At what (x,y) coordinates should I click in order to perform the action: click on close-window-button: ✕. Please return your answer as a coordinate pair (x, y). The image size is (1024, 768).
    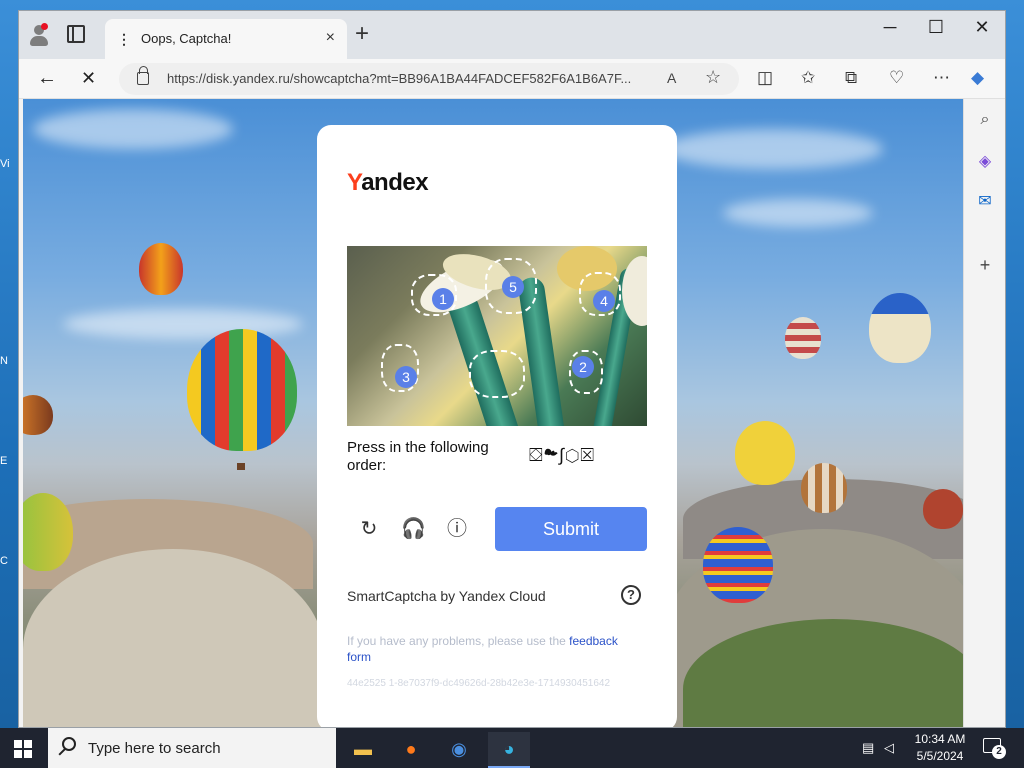
    Looking at the image, I should click on (982, 27).